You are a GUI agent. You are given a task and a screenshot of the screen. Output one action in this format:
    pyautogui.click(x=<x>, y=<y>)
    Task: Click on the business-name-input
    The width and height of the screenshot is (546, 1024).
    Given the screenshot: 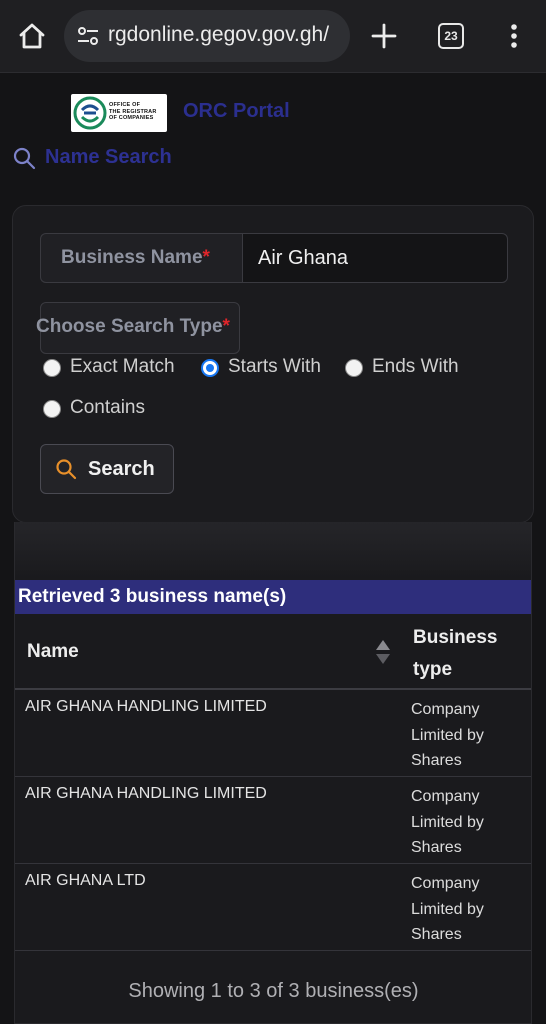 What is the action you would take?
    pyautogui.click(x=375, y=258)
    